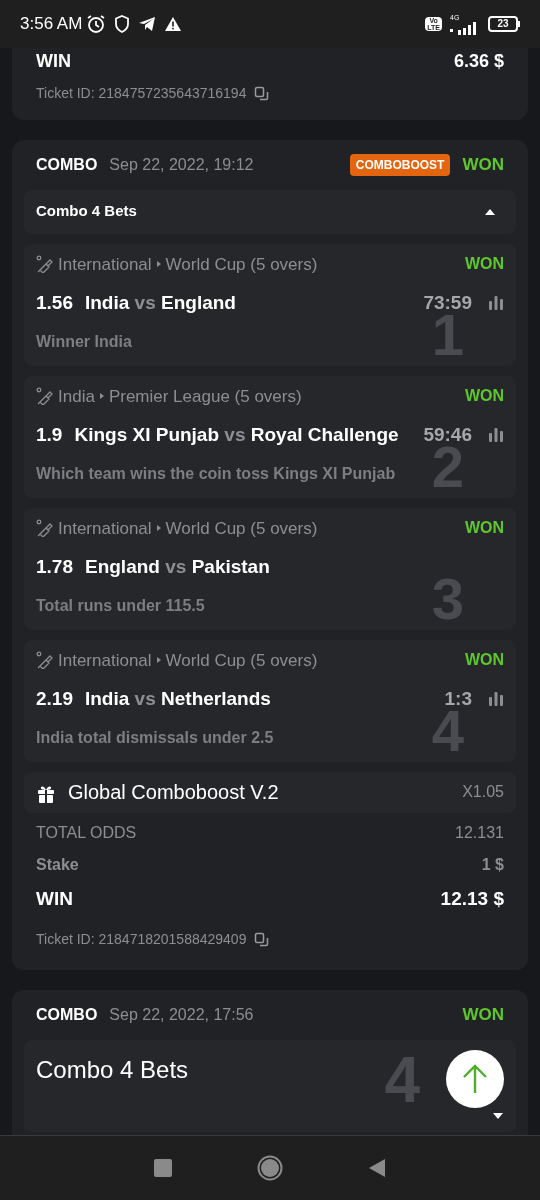 This screenshot has width=540, height=1200. Describe the element at coordinates (475, 1079) in the screenshot. I see `arrow-up-icon` at that location.